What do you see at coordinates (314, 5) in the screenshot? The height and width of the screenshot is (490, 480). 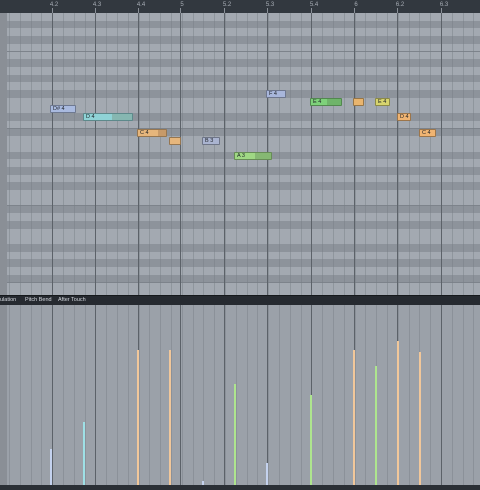 I see `ruler-tick: 5.4` at bounding box center [314, 5].